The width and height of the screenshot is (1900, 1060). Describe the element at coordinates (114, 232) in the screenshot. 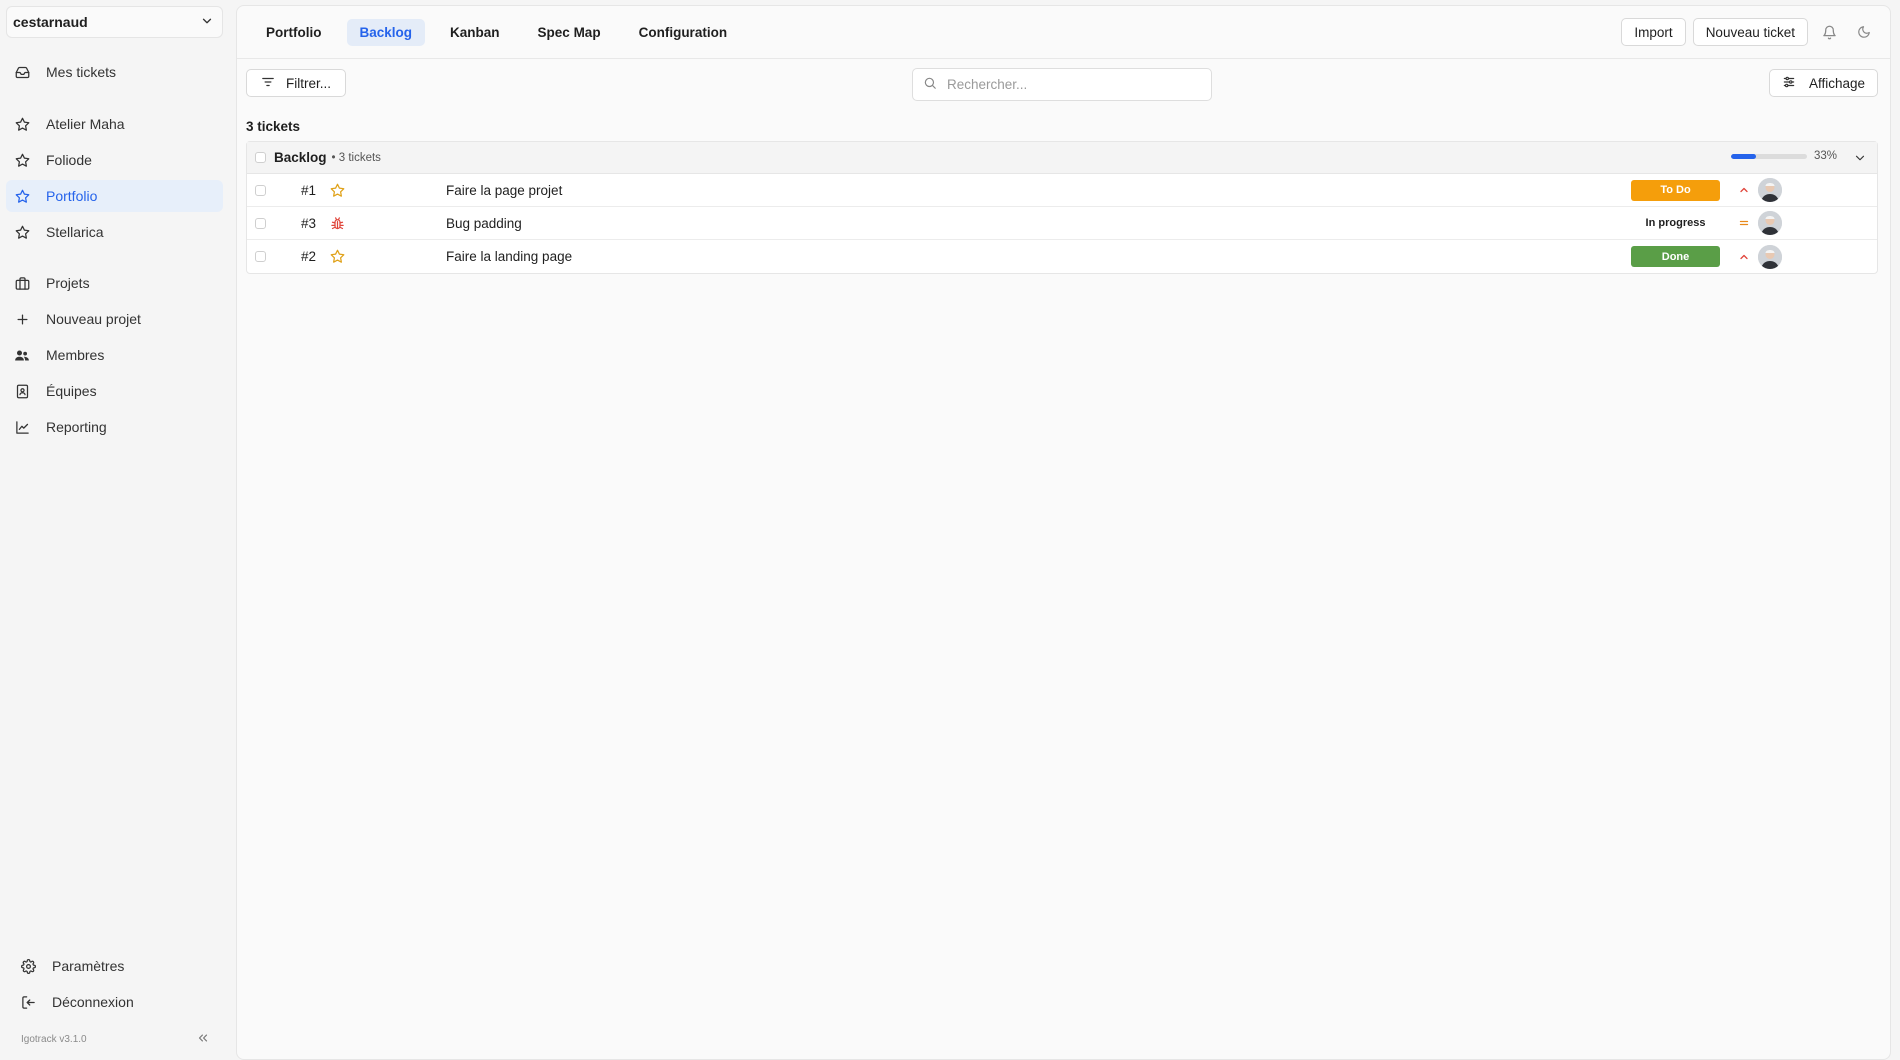

I see `sidebar-item-stellarica: Stellarica` at that location.